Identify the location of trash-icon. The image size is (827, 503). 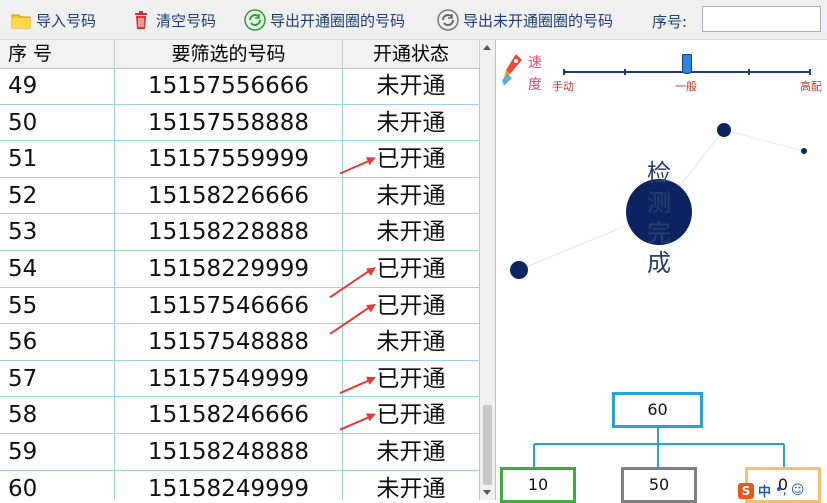
(141, 20).